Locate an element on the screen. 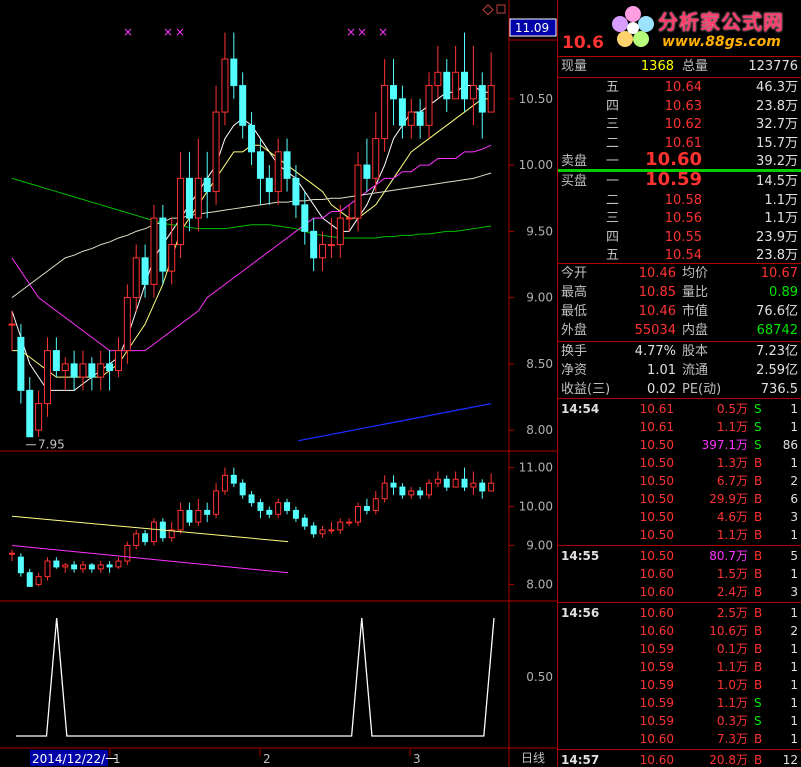 The image size is (801, 767). ask-volume: 15.7万 is located at coordinates (777, 143).